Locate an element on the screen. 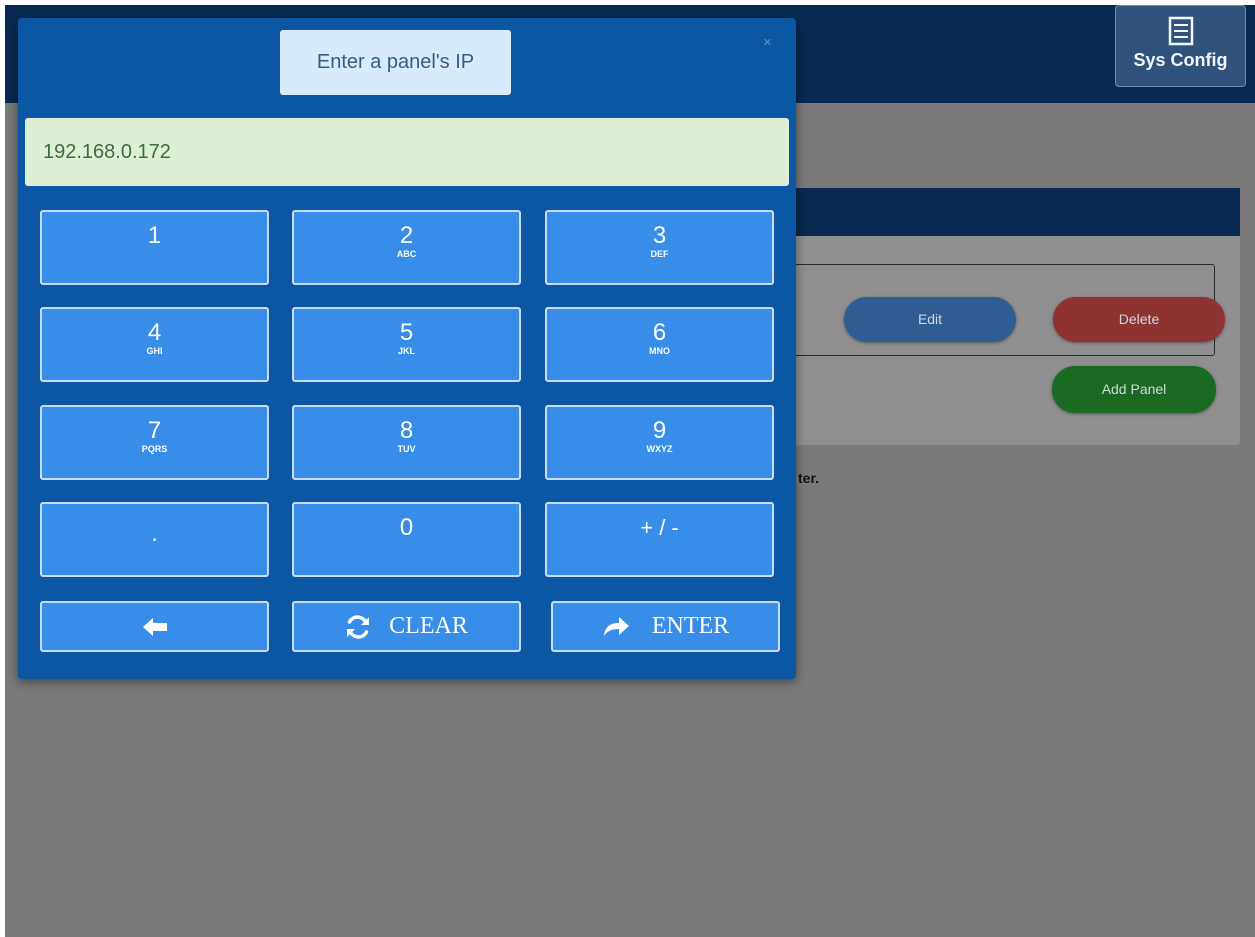 The width and height of the screenshot is (1255, 937). key-digit: 8 is located at coordinates (406, 430).